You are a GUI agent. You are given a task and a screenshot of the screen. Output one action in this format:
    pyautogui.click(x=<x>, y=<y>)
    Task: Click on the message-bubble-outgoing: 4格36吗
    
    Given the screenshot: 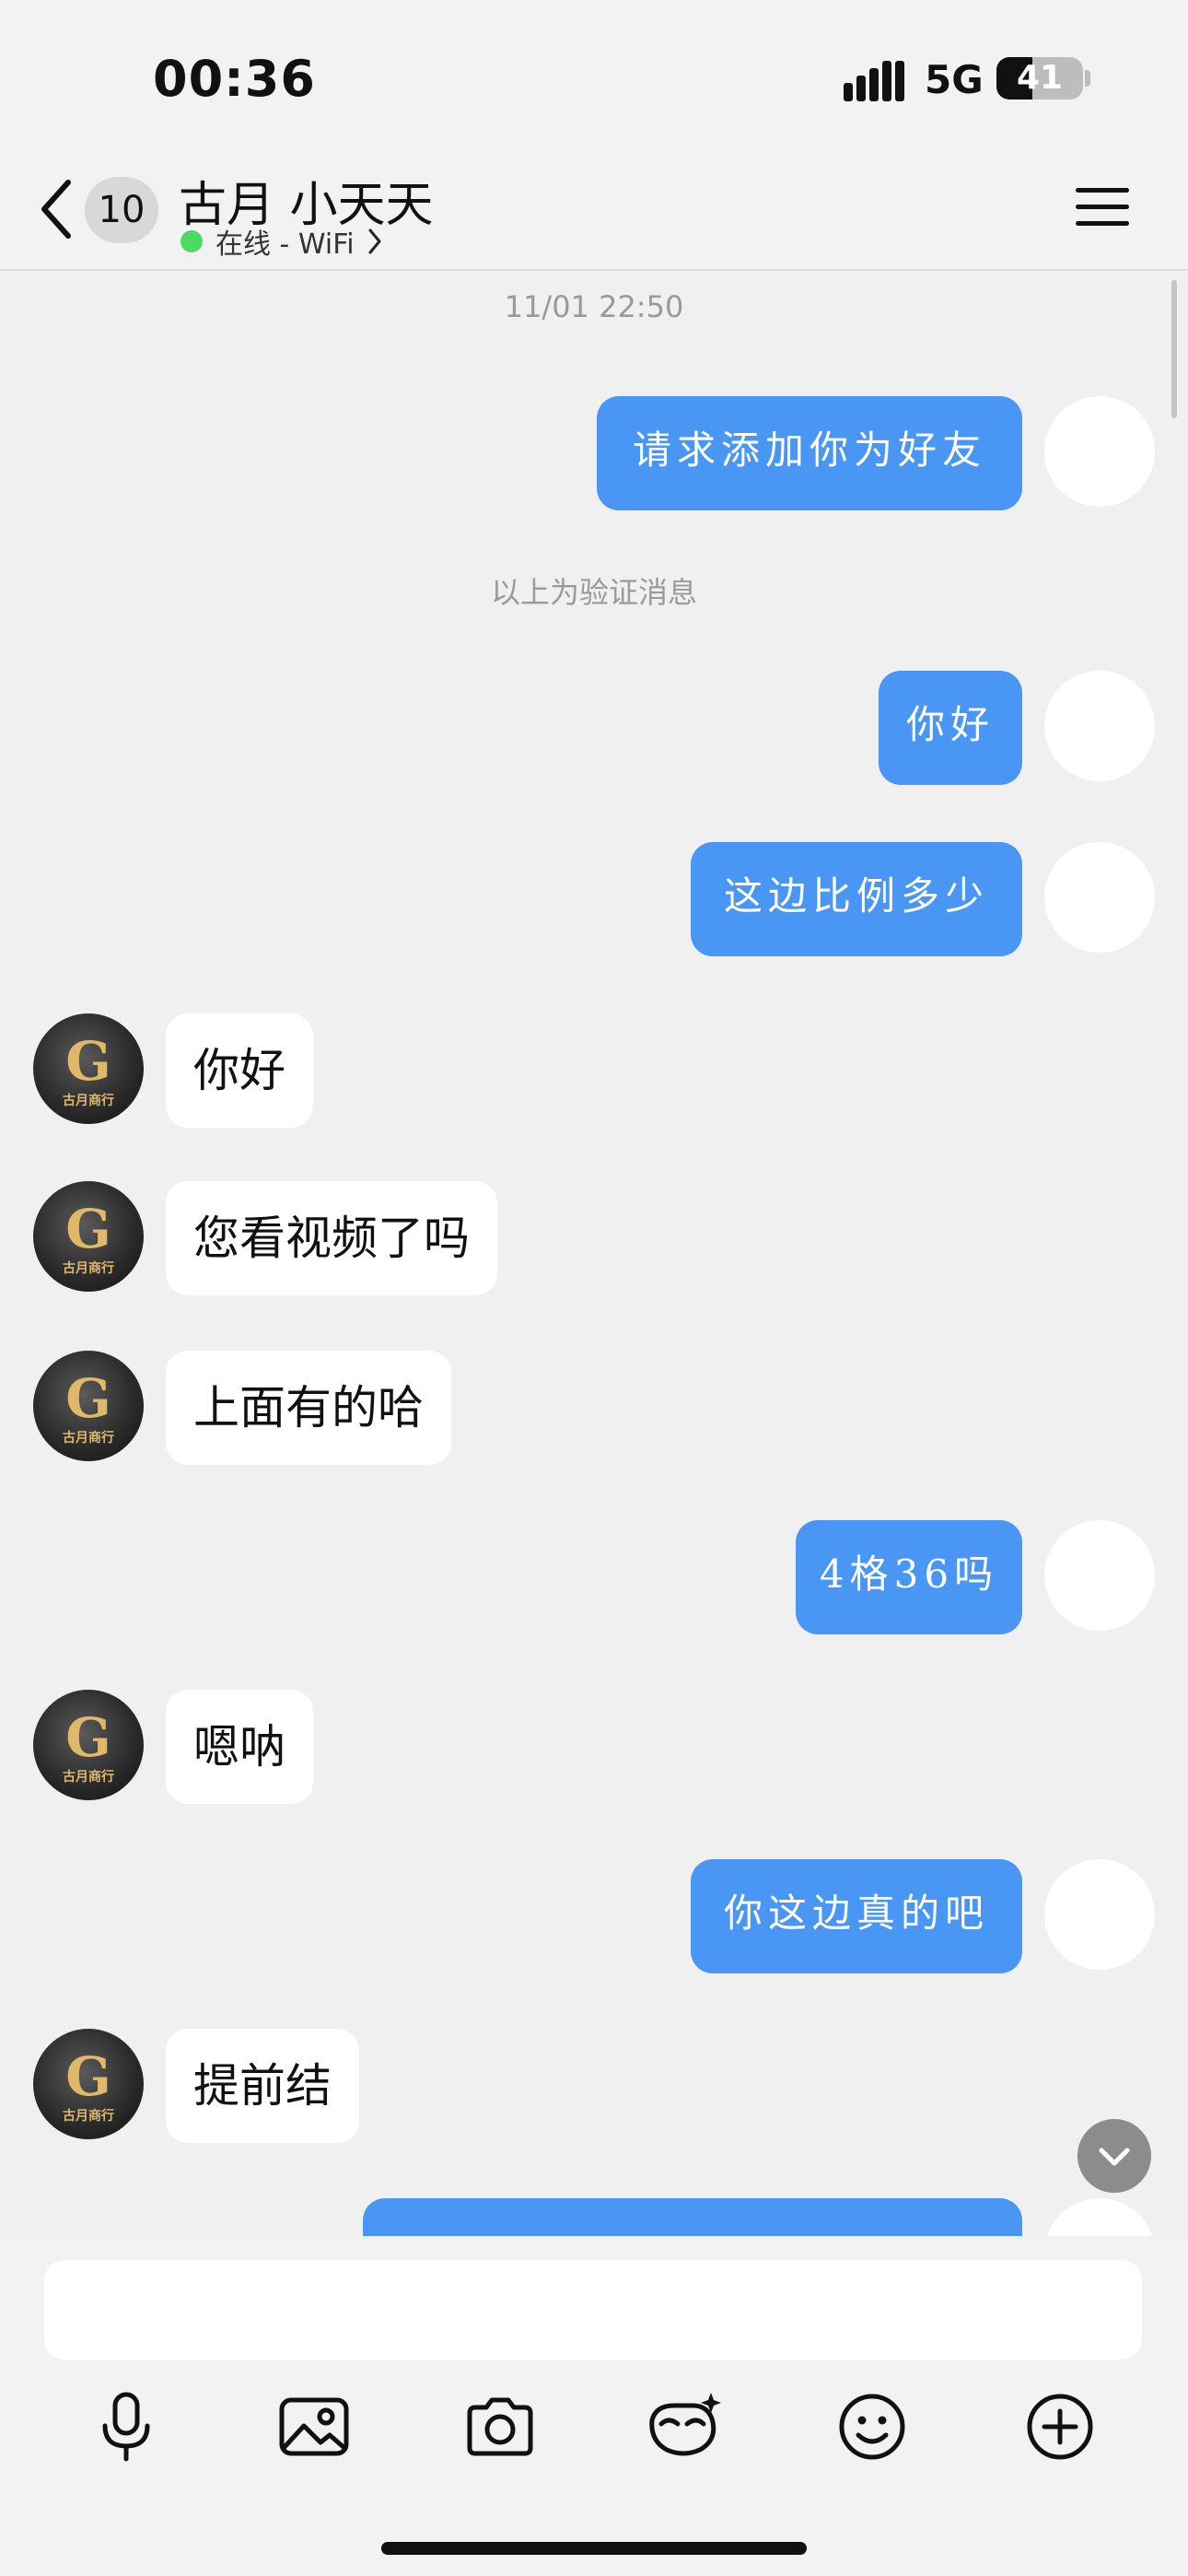 What is the action you would take?
    pyautogui.click(x=909, y=1577)
    